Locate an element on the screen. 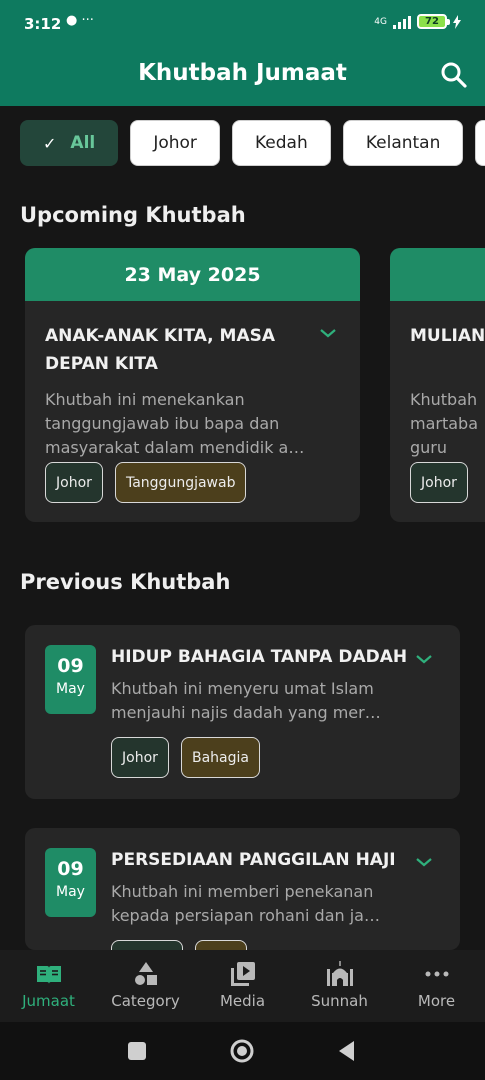  book-icon is located at coordinates (48, 975).